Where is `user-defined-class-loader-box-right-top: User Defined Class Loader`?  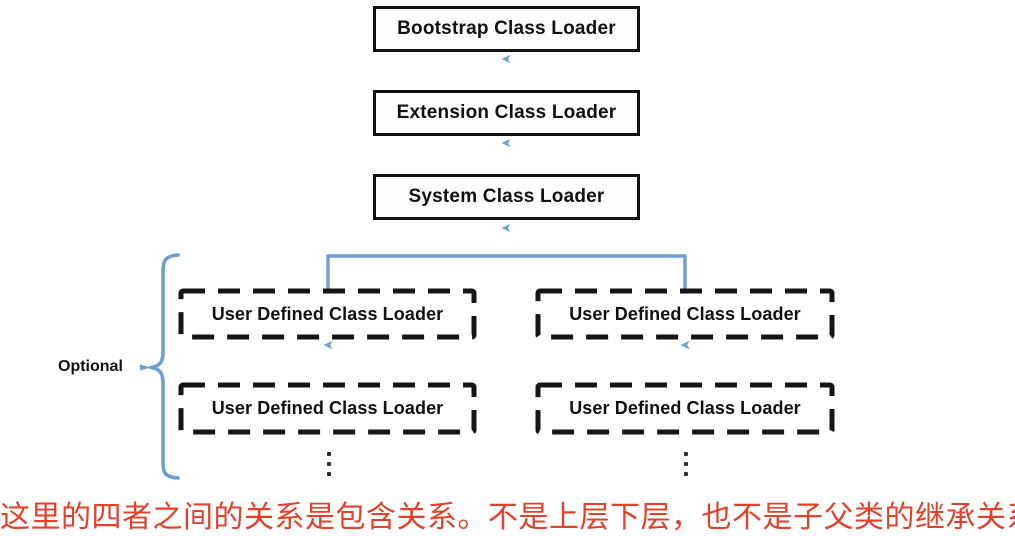 user-defined-class-loader-box-right-top: User Defined Class Loader is located at coordinates (685, 314).